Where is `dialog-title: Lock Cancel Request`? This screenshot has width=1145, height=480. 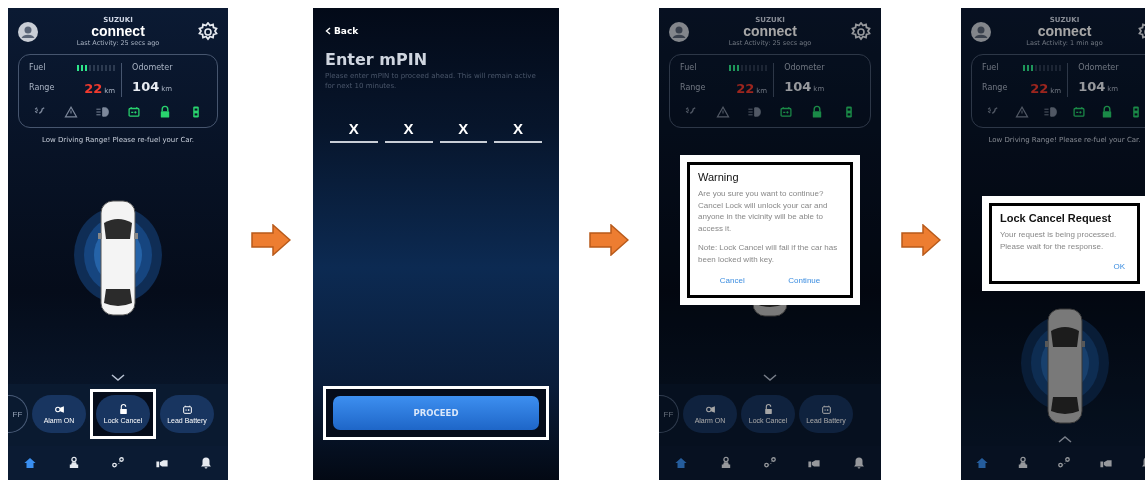
dialog-title: Lock Cancel Request is located at coordinates (1056, 218).